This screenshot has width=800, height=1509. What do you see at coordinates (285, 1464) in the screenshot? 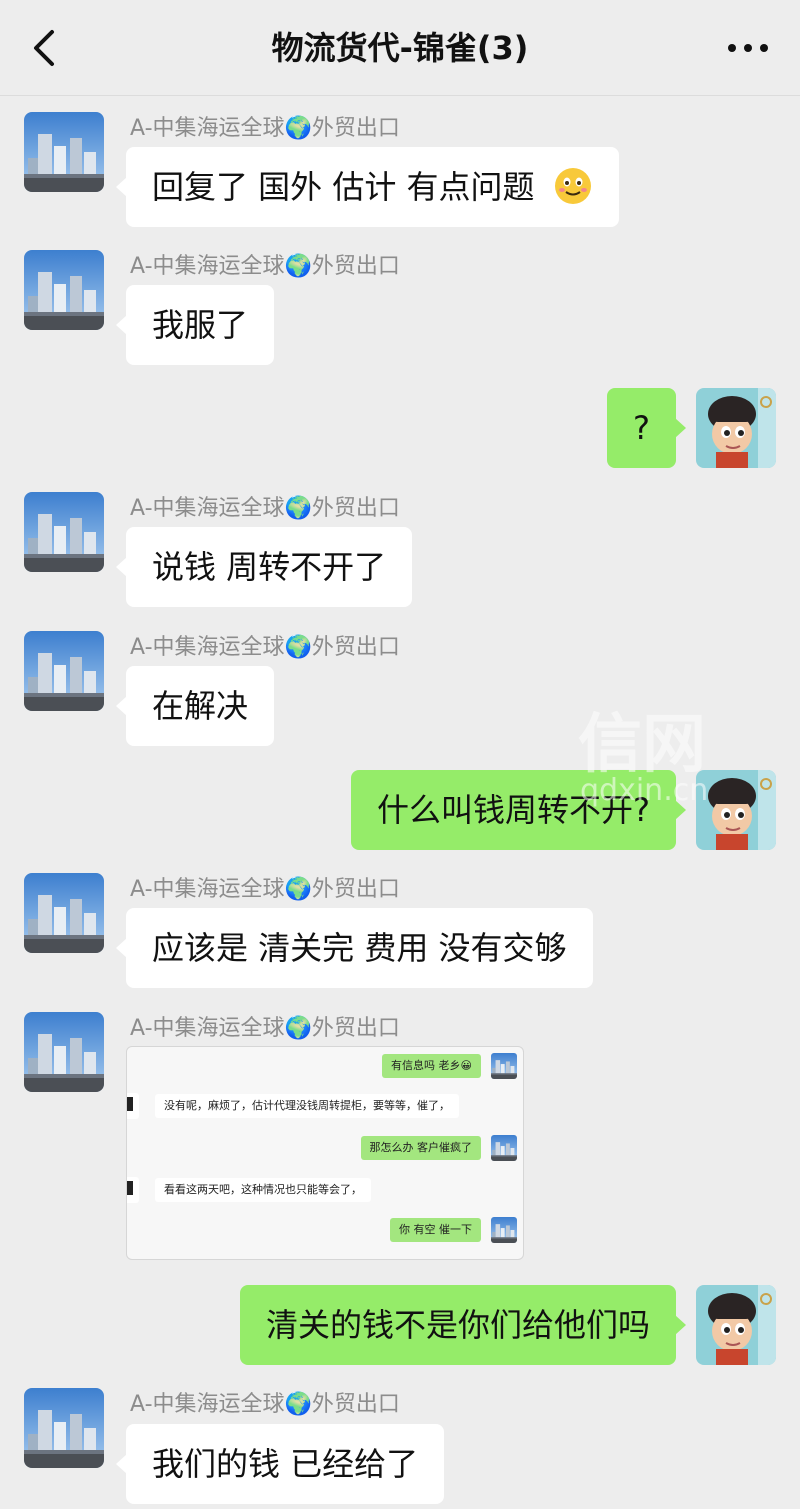
I see `message-text: 我们的钱 已经给了` at bounding box center [285, 1464].